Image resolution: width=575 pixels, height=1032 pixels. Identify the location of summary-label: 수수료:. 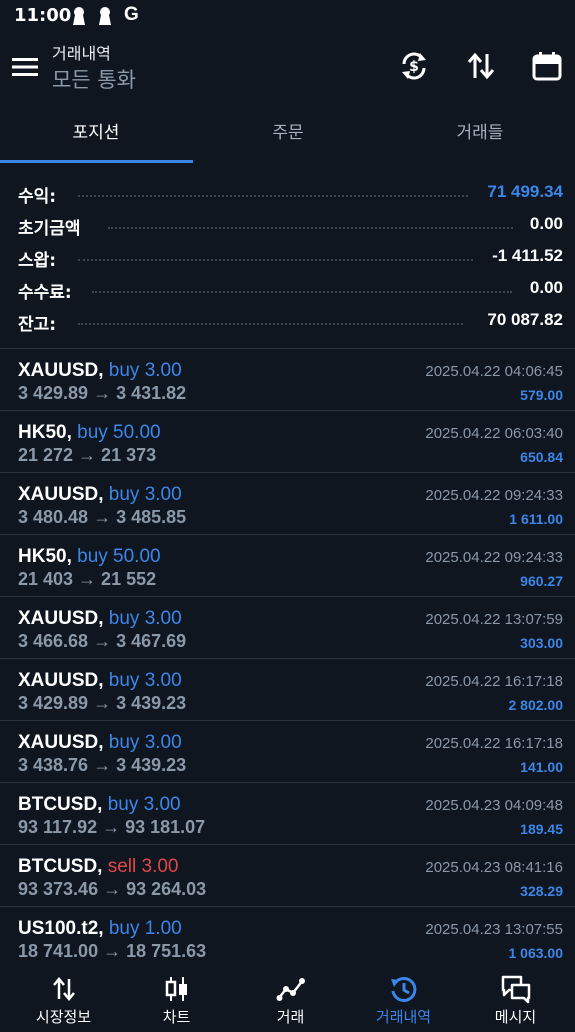
(45, 293).